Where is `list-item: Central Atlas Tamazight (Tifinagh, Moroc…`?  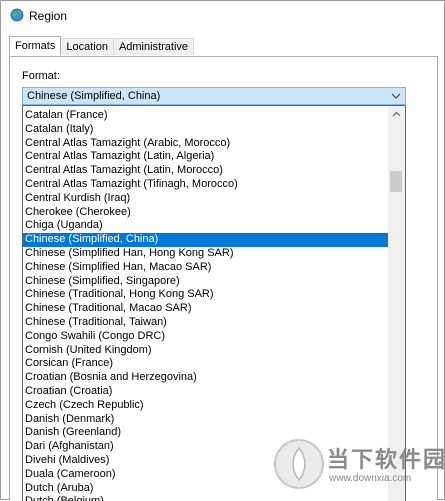 list-item: Central Atlas Tamazight (Tifinagh, Moroc… is located at coordinates (206, 185).